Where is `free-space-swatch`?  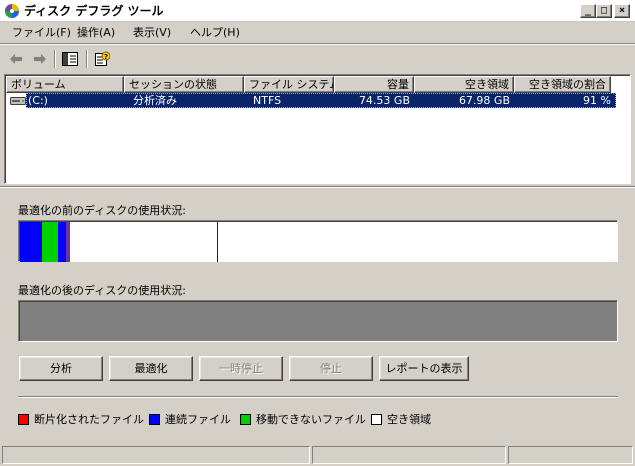
free-space-swatch is located at coordinates (376, 419).